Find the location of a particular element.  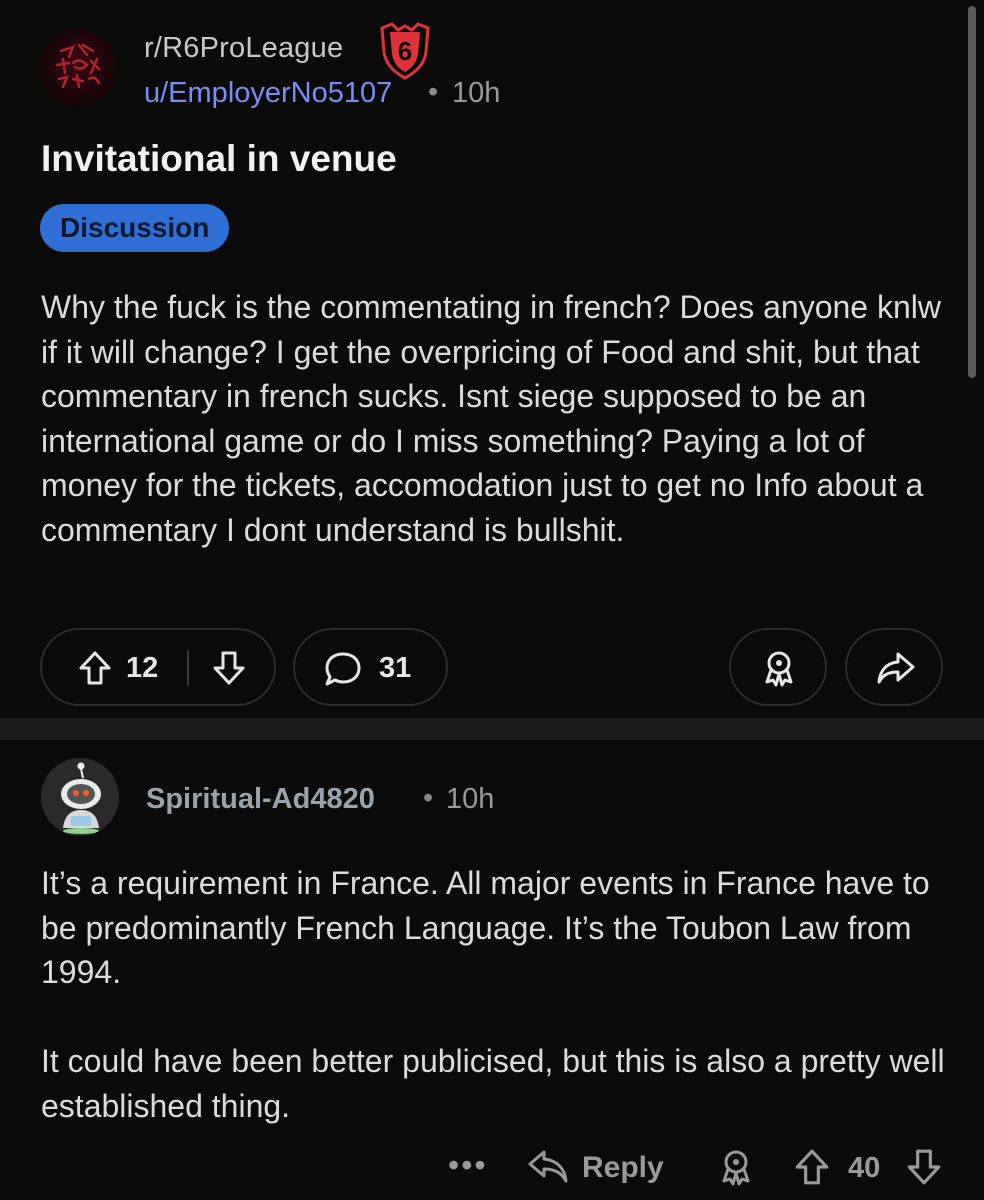

upvote-count: 12 is located at coordinates (142, 668).